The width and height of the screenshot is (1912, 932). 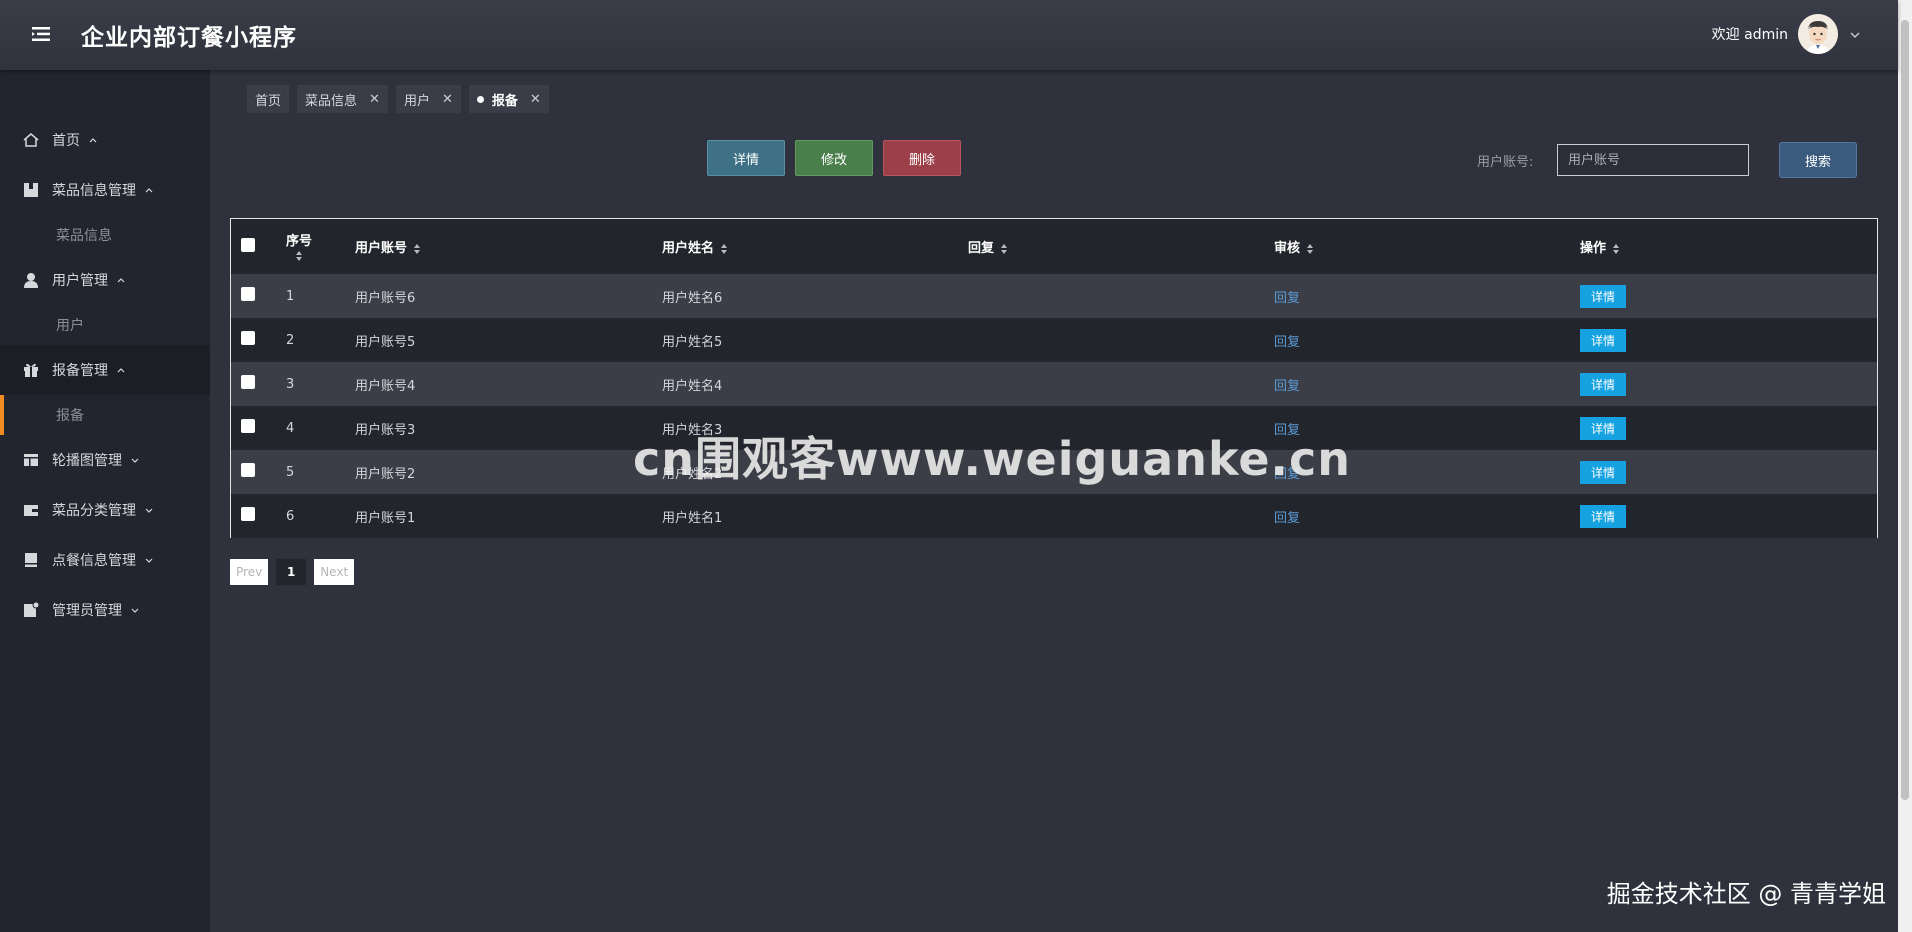 I want to click on sidebar-item-order-info: 点餐信息管理, so click(x=105, y=560).